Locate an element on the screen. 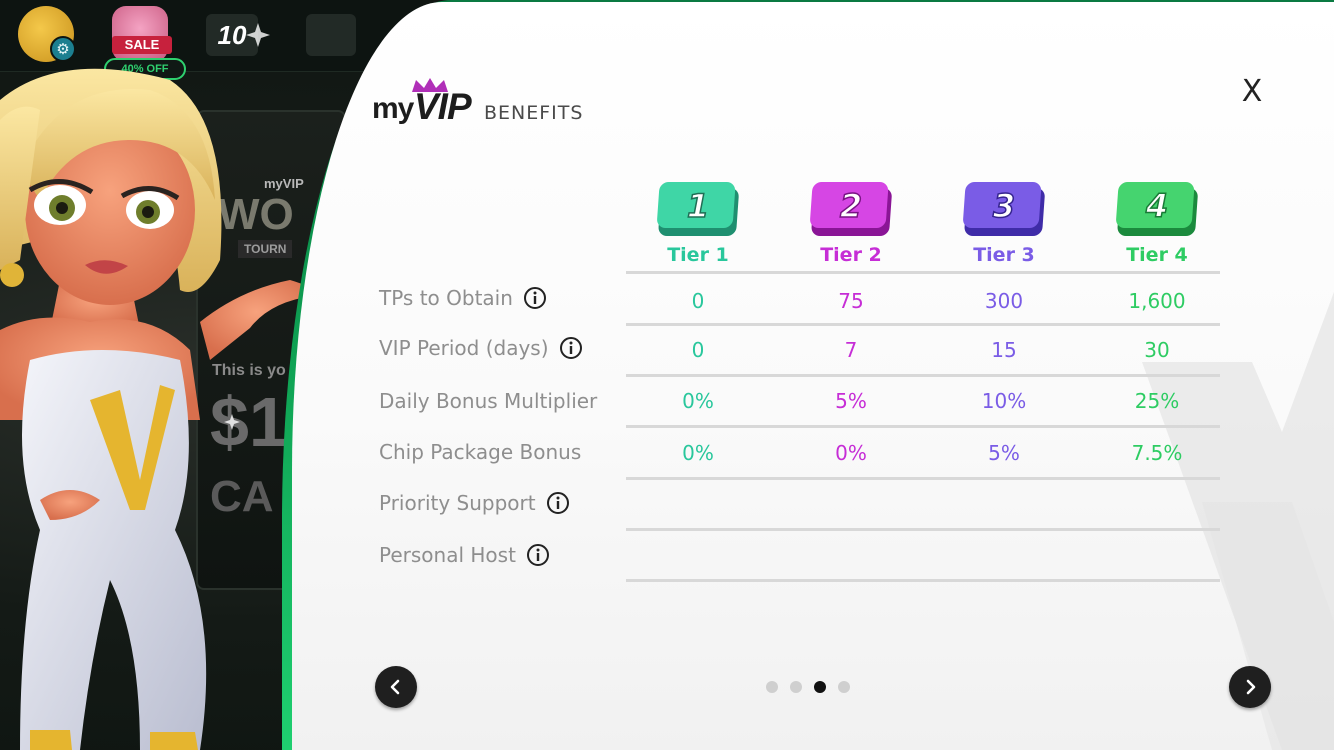 This screenshot has height=750, width=1334. table-row-label-priority-support: Priority Support is located at coordinates (474, 503).